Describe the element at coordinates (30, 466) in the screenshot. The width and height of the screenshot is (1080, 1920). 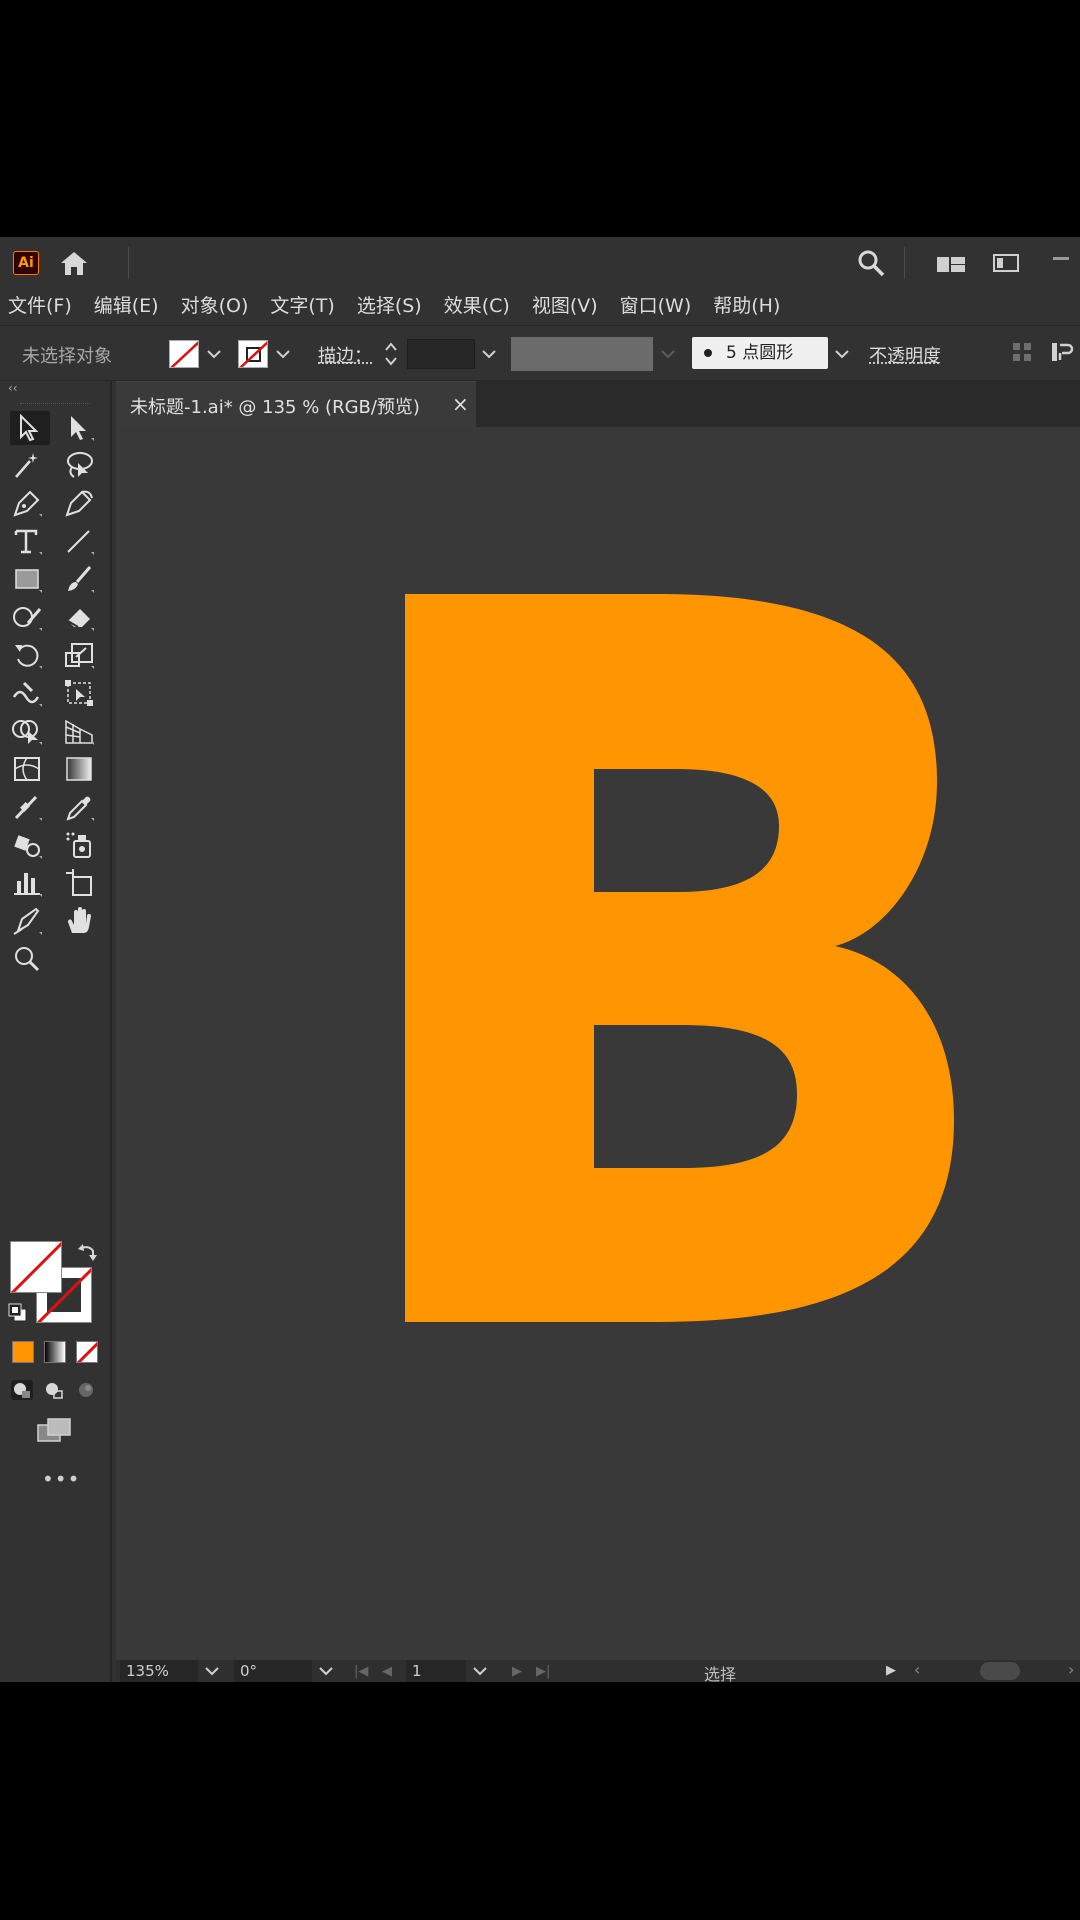
I see `magic-wand-tool` at that location.